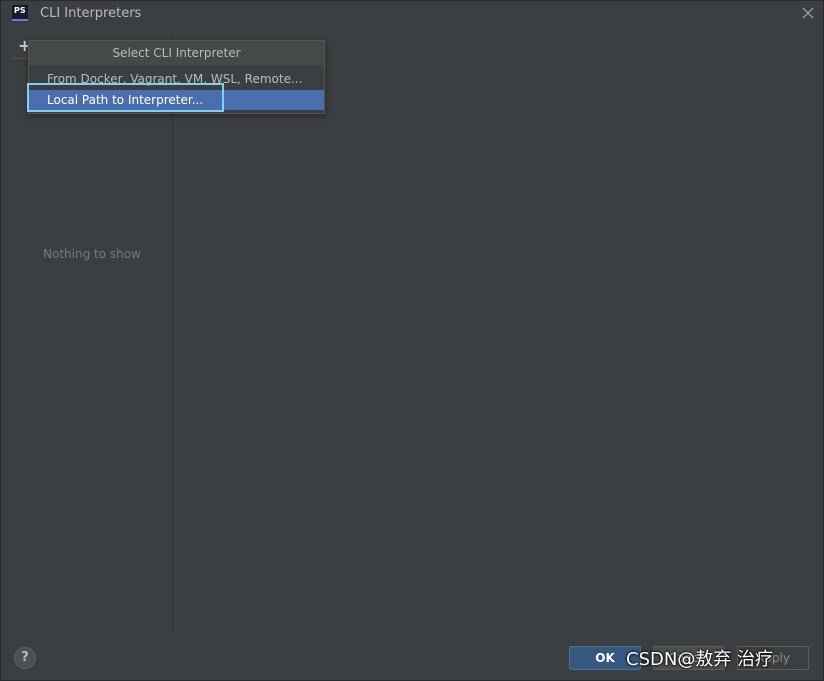 The height and width of the screenshot is (681, 824). Describe the element at coordinates (176, 53) in the screenshot. I see `popup-header: Select CLI Interpreter` at that location.